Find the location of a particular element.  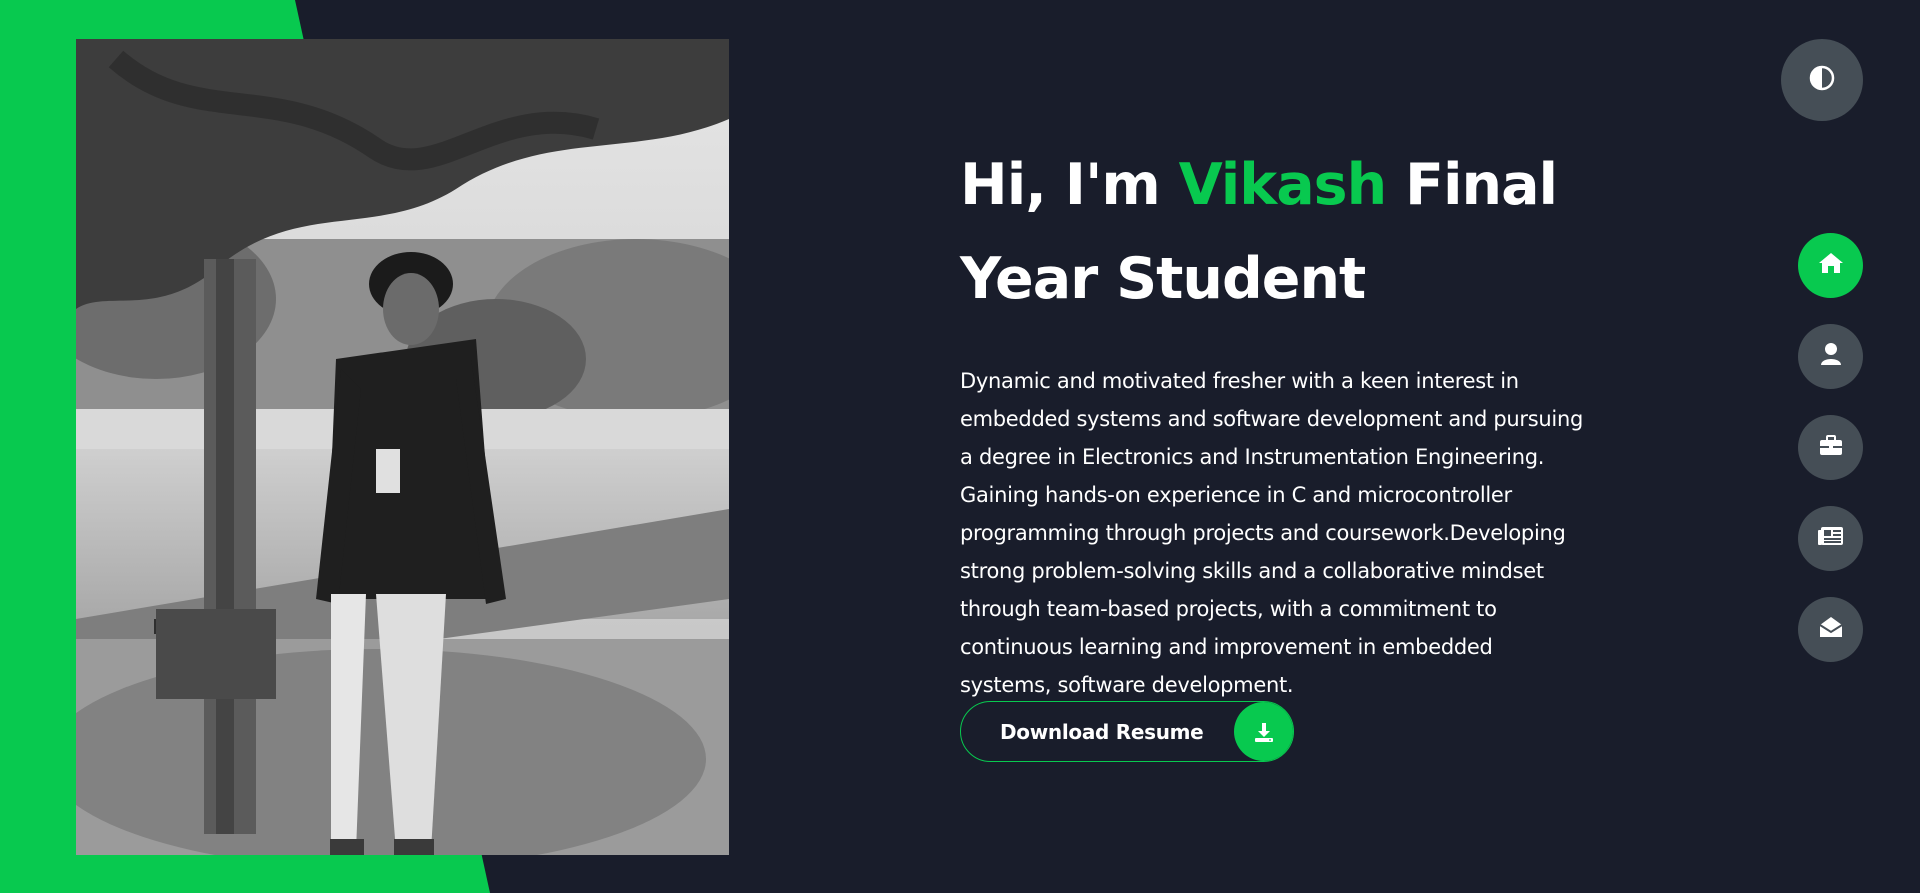

nav-item-blogs is located at coordinates (1830, 538).